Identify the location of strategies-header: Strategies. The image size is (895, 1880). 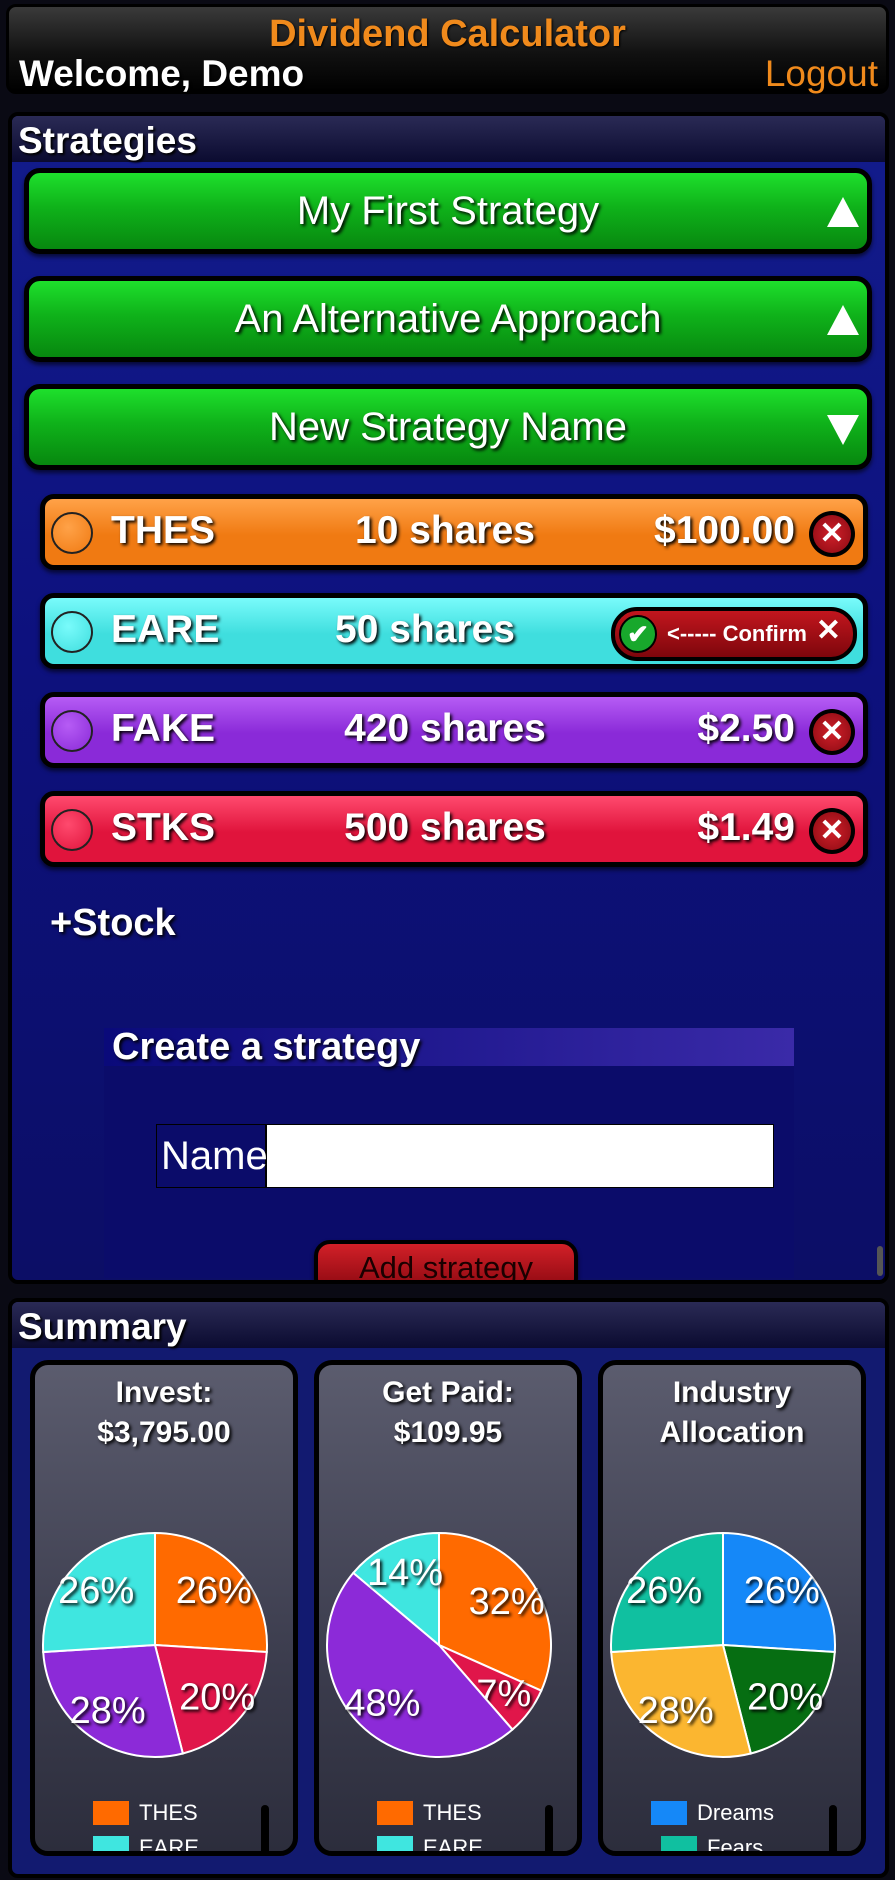
(448, 139).